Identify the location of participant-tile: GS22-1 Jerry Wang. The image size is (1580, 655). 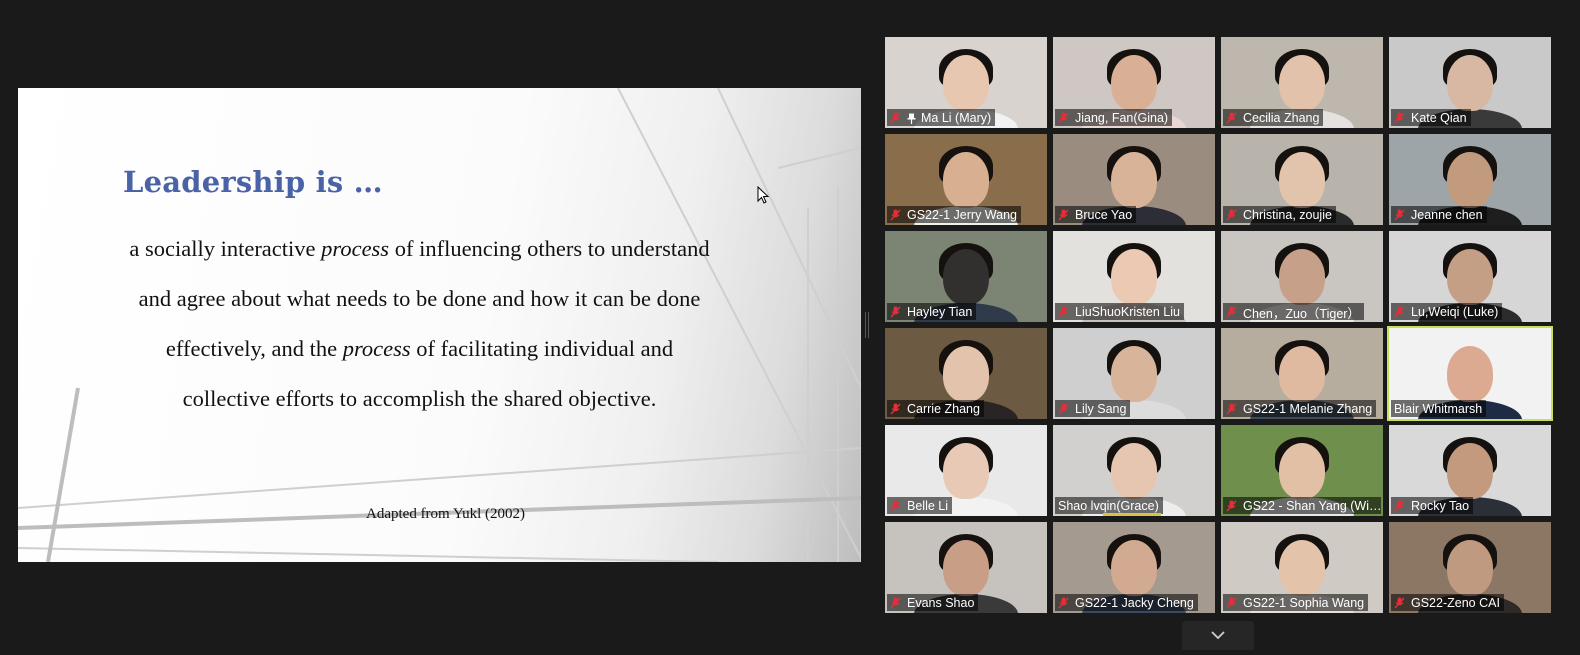
(966, 179).